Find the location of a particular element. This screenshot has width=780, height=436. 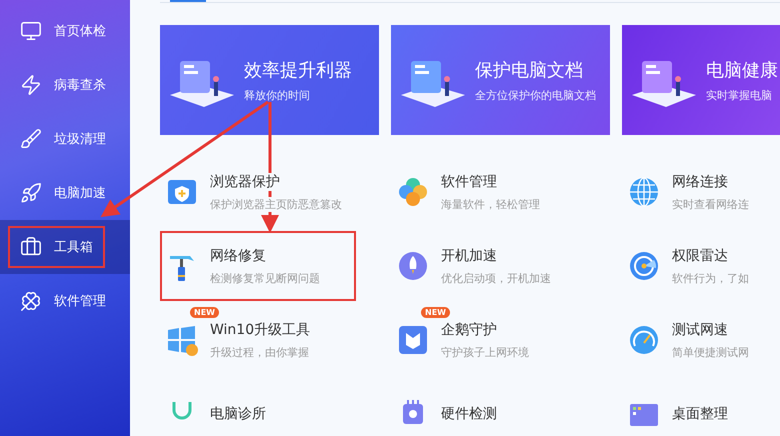

gauge-icon is located at coordinates (644, 340).